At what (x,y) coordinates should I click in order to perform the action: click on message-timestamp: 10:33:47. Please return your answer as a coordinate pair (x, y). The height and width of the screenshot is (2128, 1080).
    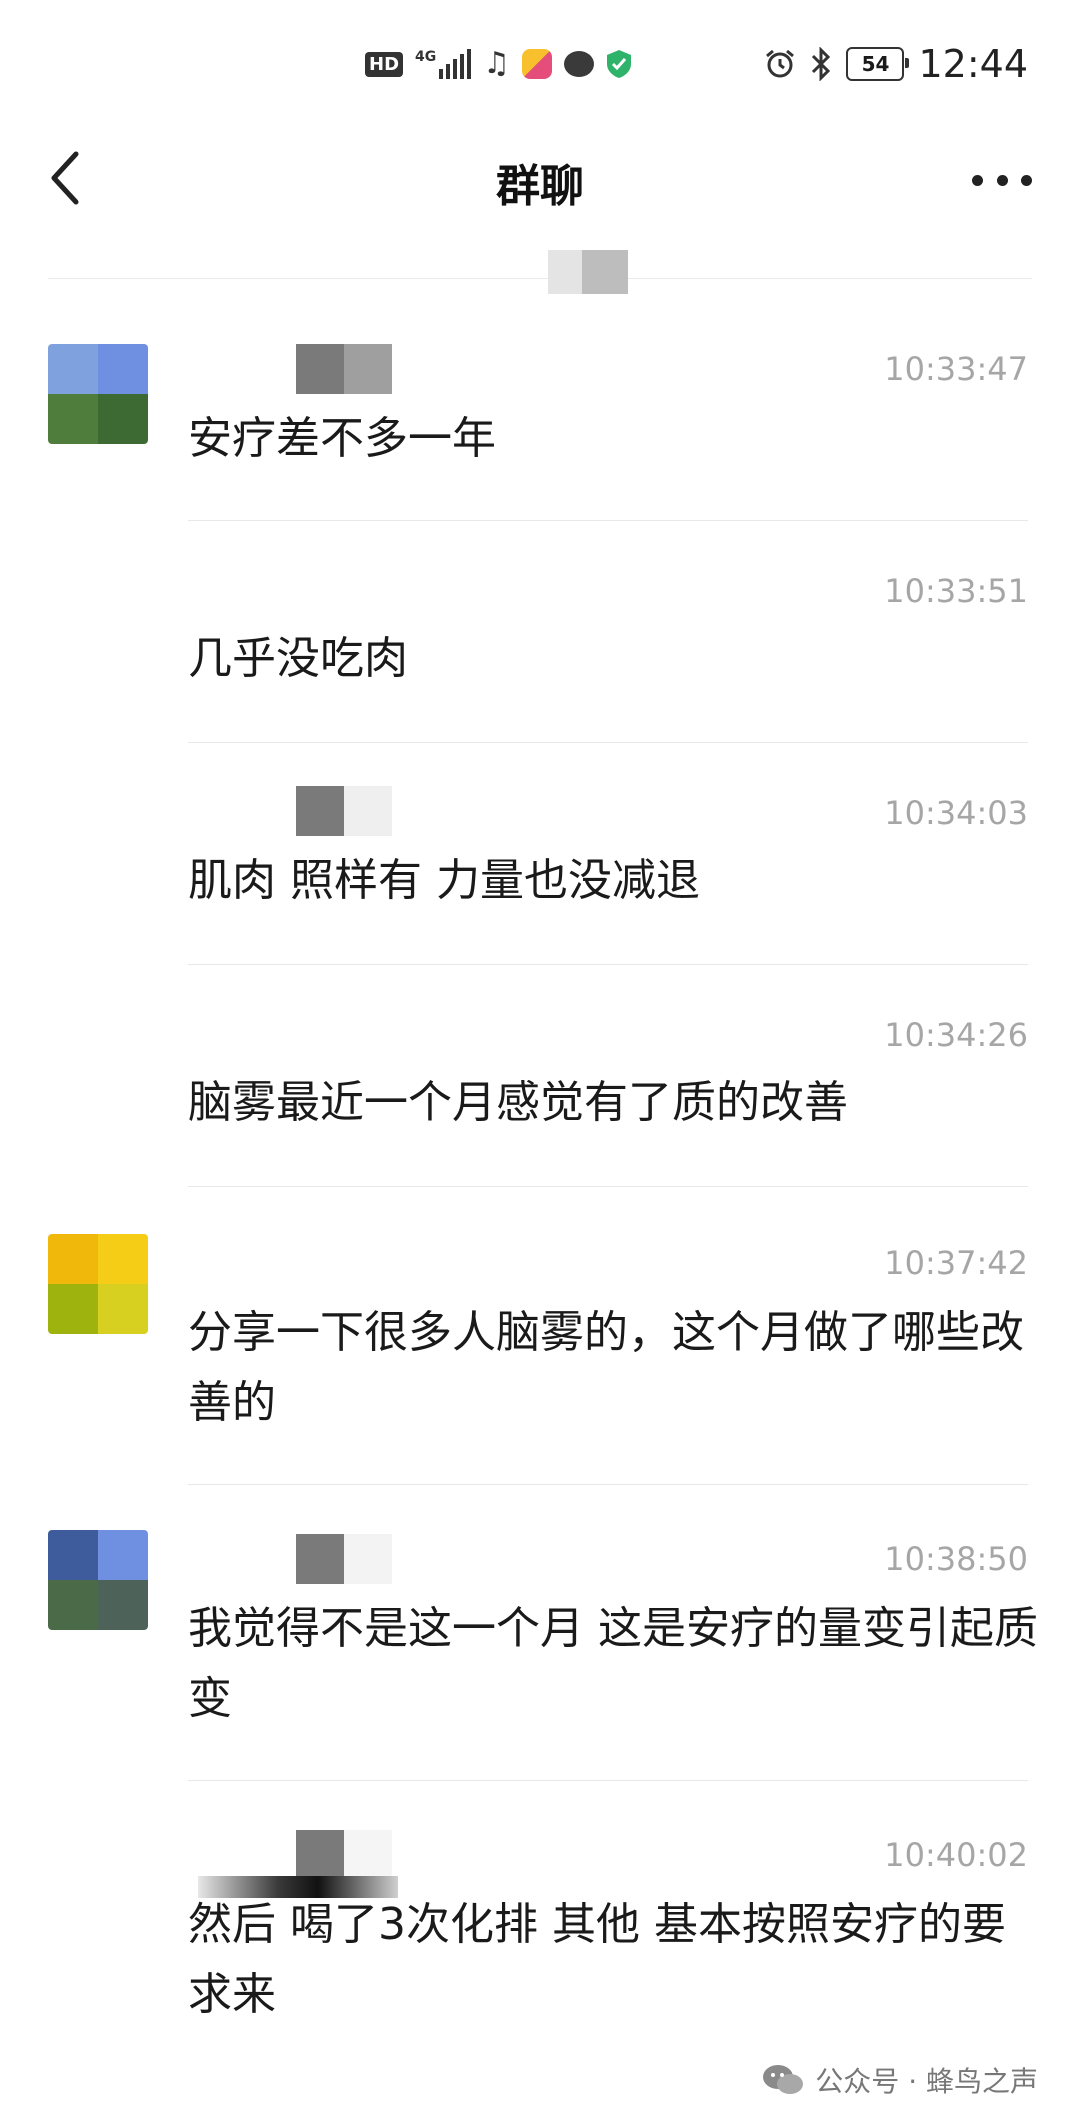
    Looking at the image, I should click on (956, 369).